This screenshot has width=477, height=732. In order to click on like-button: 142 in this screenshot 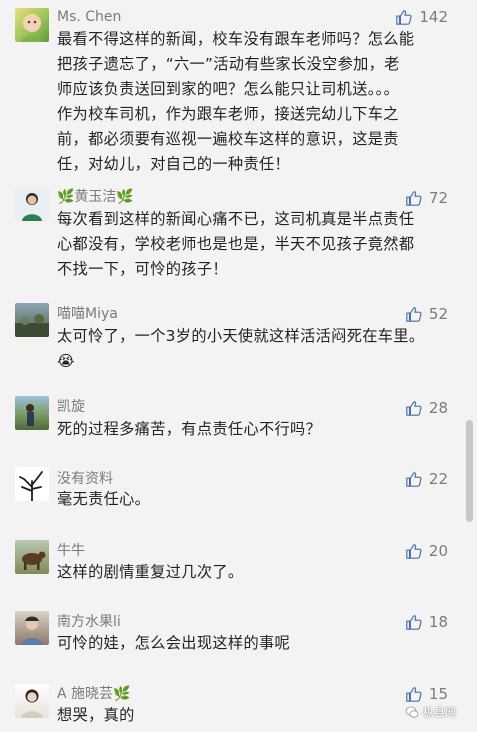, I will do `click(421, 17)`.